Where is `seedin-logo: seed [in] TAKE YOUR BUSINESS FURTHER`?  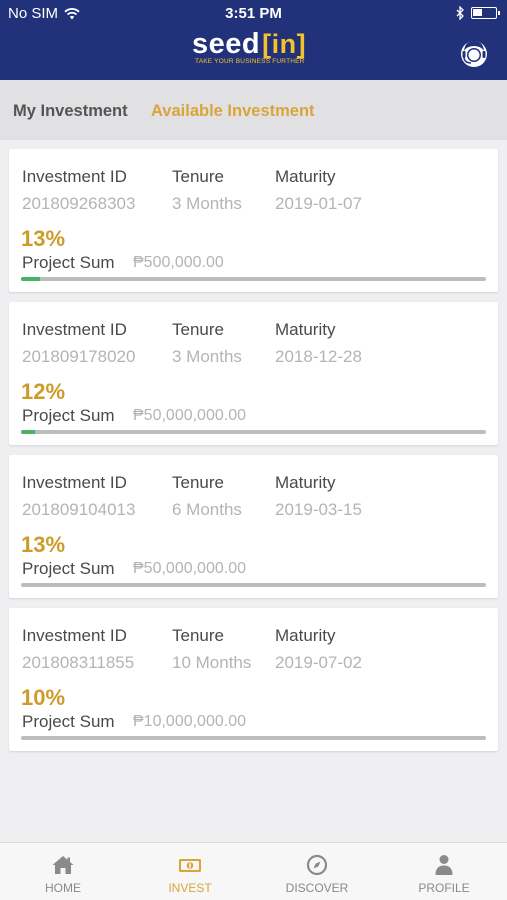 seedin-logo: seed [in] TAKE YOUR BUSINESS FURTHER is located at coordinates (257, 49).